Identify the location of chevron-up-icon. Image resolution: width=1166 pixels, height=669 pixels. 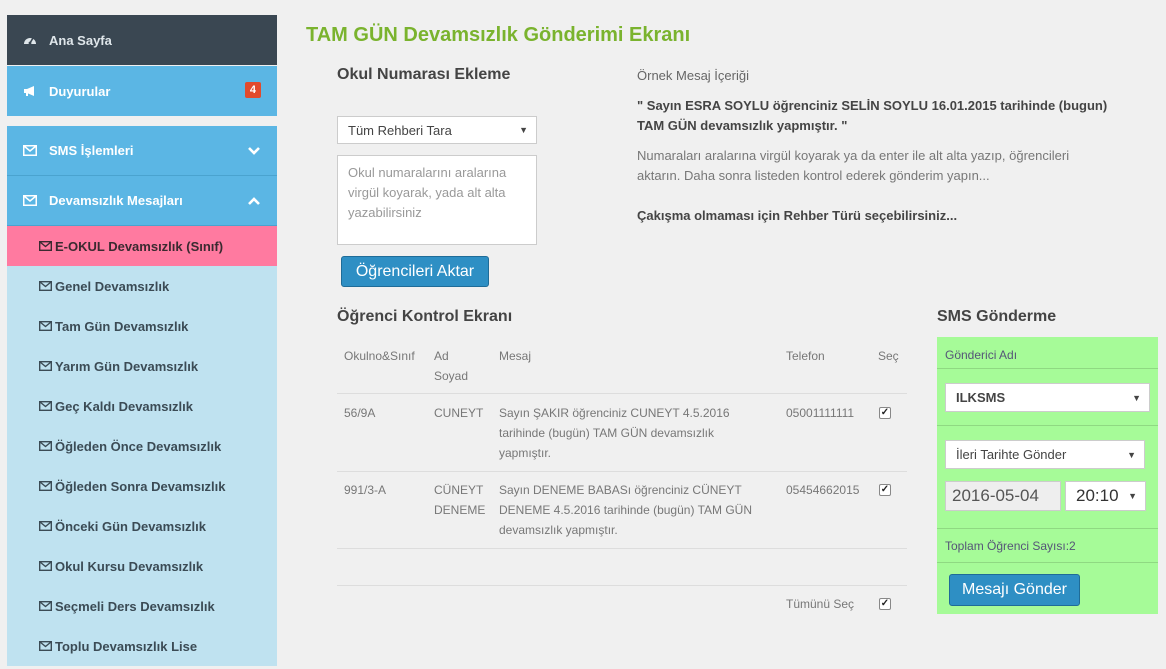
(254, 201).